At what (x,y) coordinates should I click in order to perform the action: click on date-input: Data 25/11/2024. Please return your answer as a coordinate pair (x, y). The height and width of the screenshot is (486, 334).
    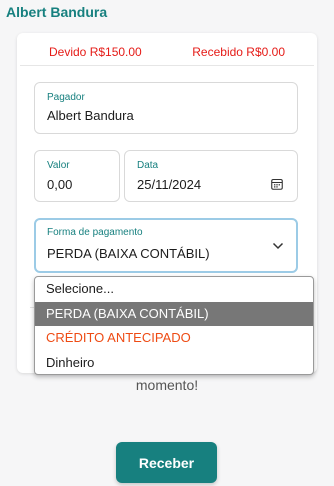
    Looking at the image, I should click on (211, 176).